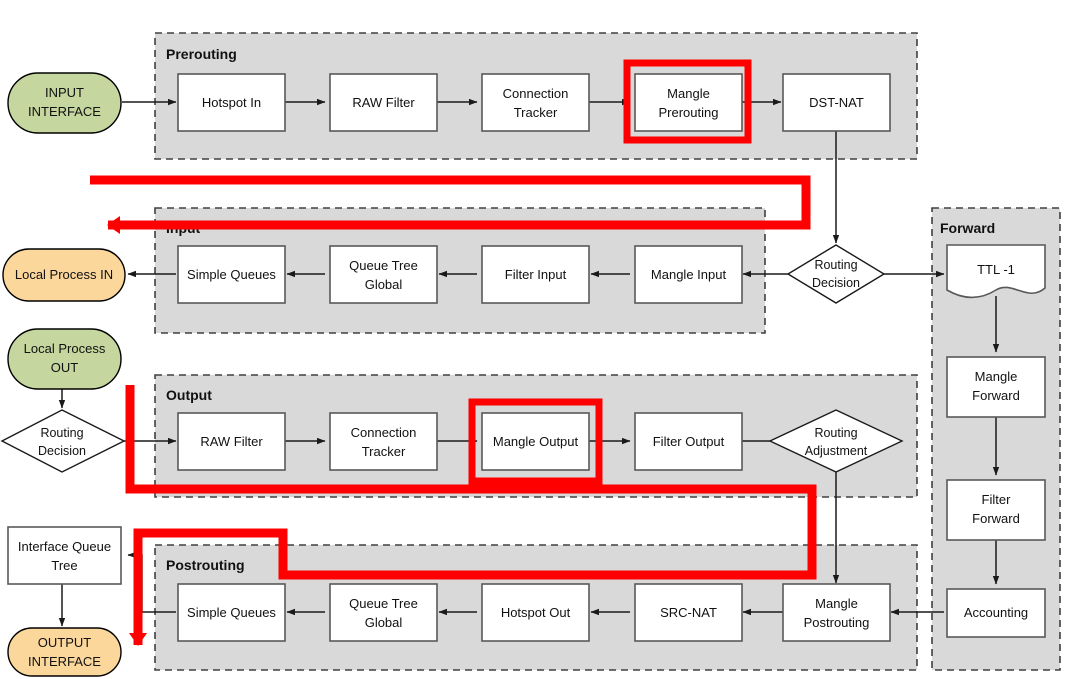 The width and height of the screenshot is (1067, 679). I want to click on terminal-local-process-out: Local Process OUT, so click(64, 359).